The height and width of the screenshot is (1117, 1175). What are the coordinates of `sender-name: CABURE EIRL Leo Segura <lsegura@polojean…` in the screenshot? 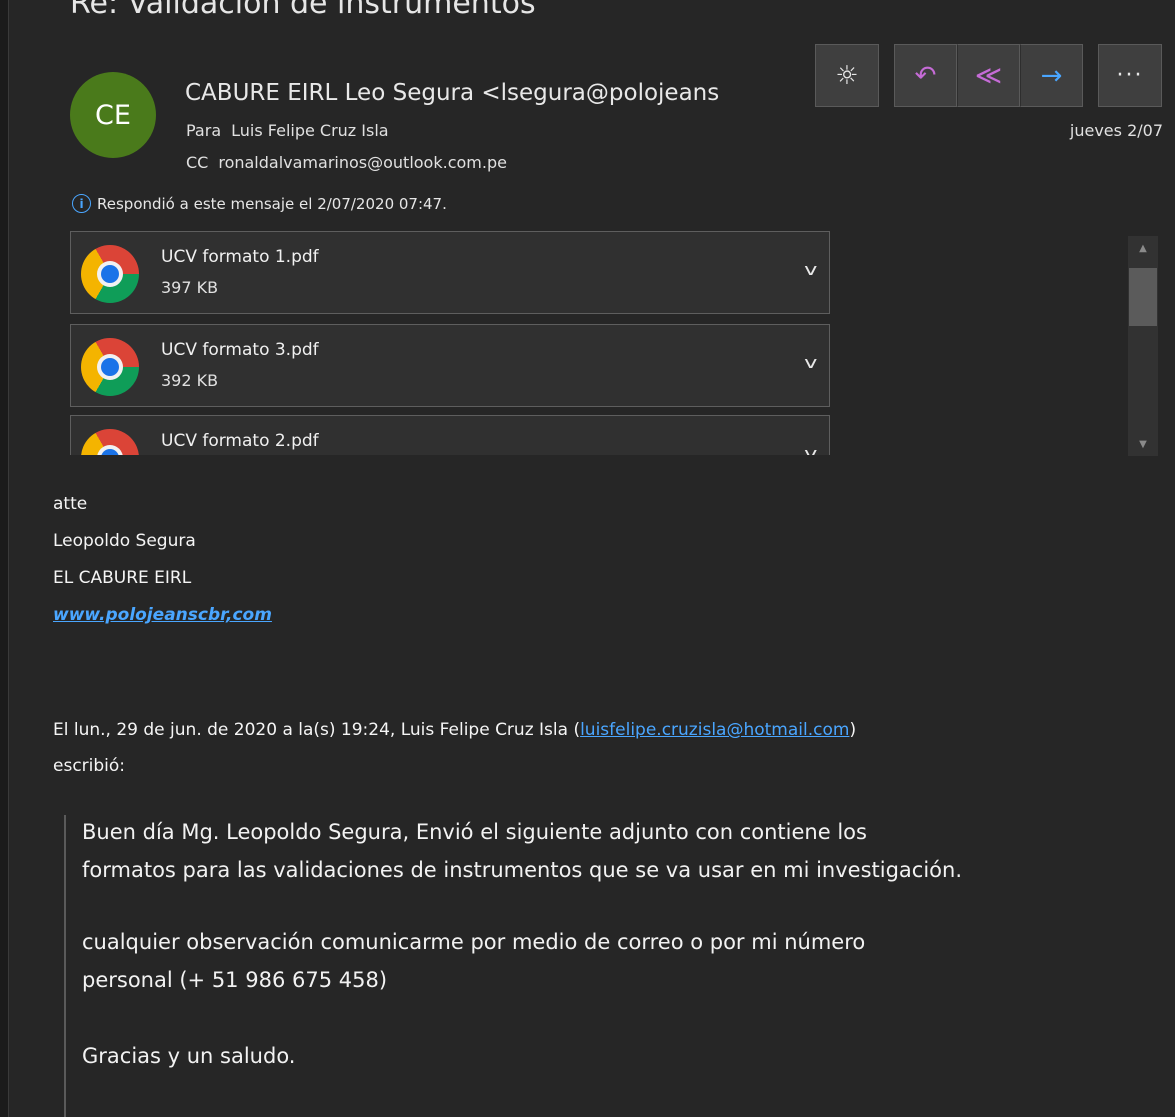 It's located at (479, 93).